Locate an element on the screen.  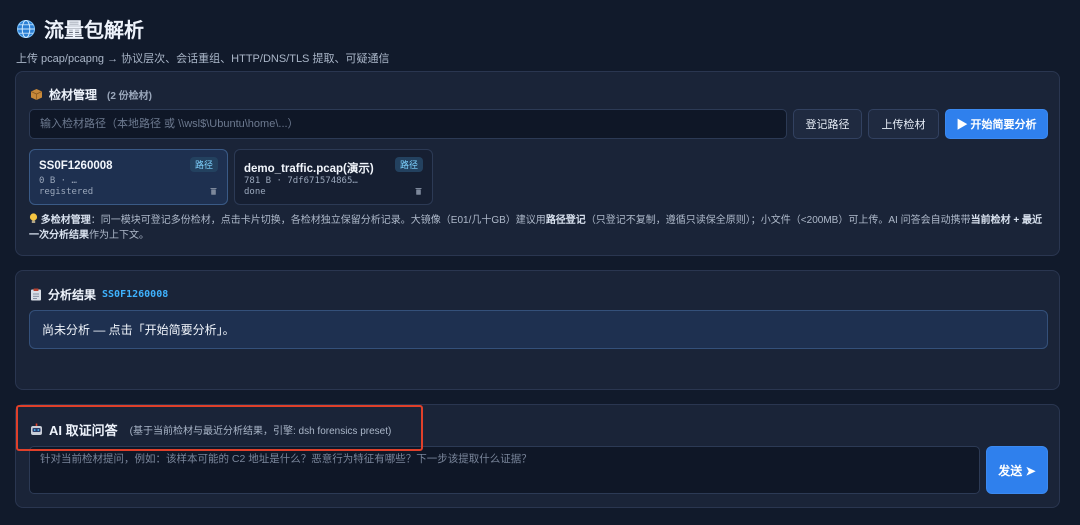
current-evidence-id: SS0F1260008 is located at coordinates (135, 294).